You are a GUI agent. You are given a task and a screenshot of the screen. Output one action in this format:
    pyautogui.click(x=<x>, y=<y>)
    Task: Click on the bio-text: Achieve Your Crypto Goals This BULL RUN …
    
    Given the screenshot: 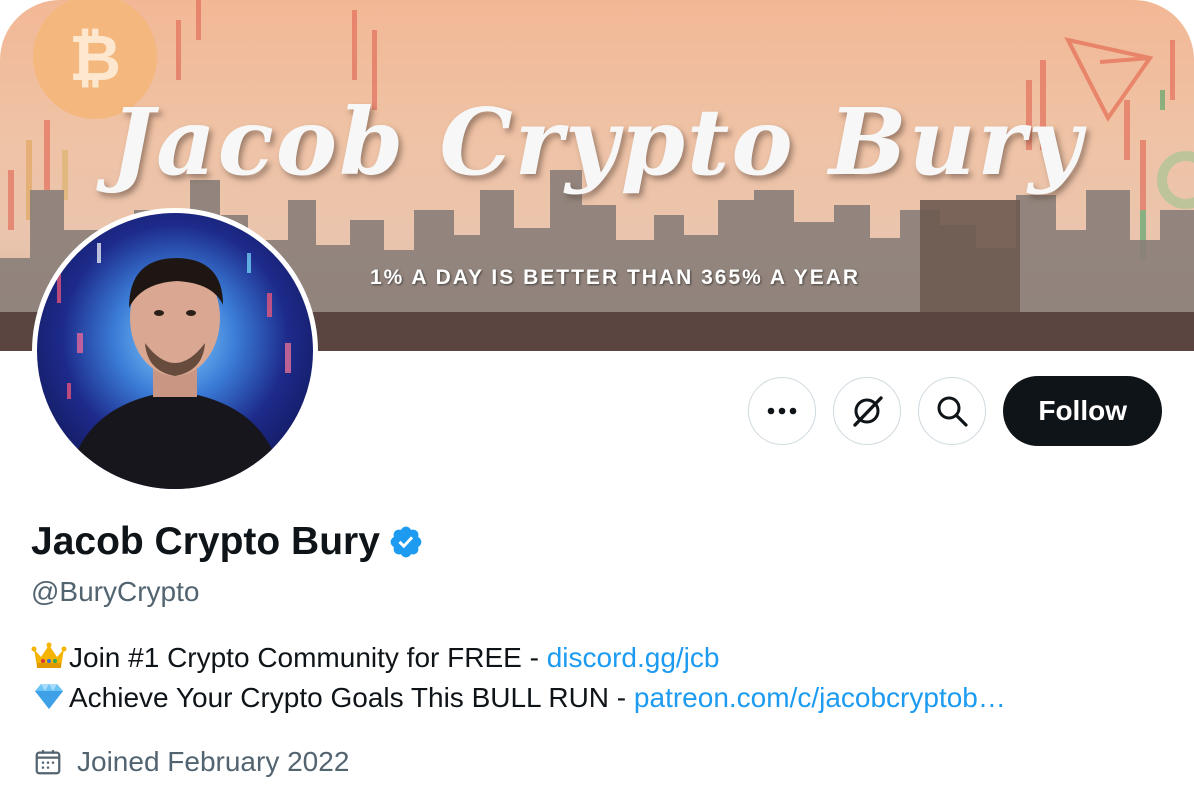 What is the action you would take?
    pyautogui.click(x=351, y=697)
    